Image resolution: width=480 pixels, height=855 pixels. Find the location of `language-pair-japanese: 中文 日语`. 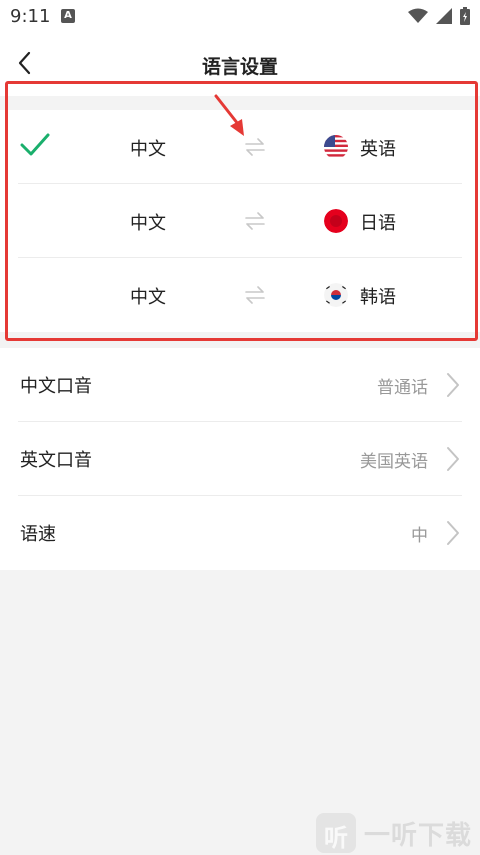

language-pair-japanese: 中文 日语 is located at coordinates (240, 221).